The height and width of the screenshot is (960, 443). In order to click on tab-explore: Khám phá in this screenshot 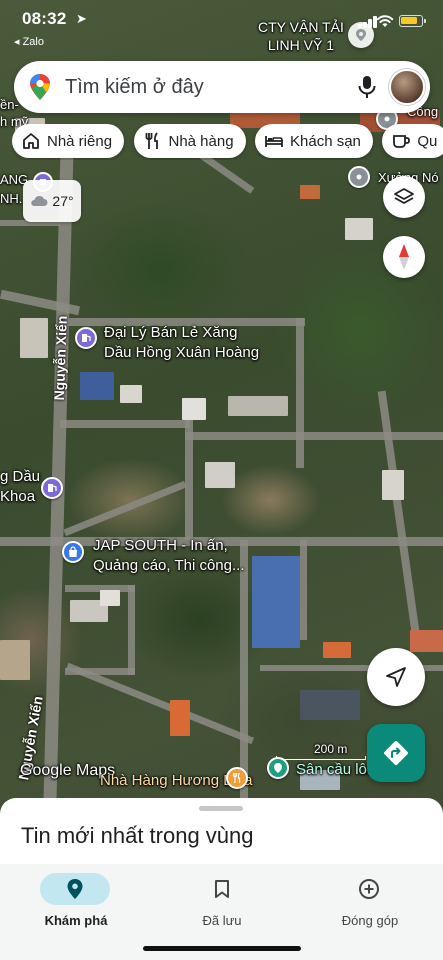, I will do `click(84, 902)`.